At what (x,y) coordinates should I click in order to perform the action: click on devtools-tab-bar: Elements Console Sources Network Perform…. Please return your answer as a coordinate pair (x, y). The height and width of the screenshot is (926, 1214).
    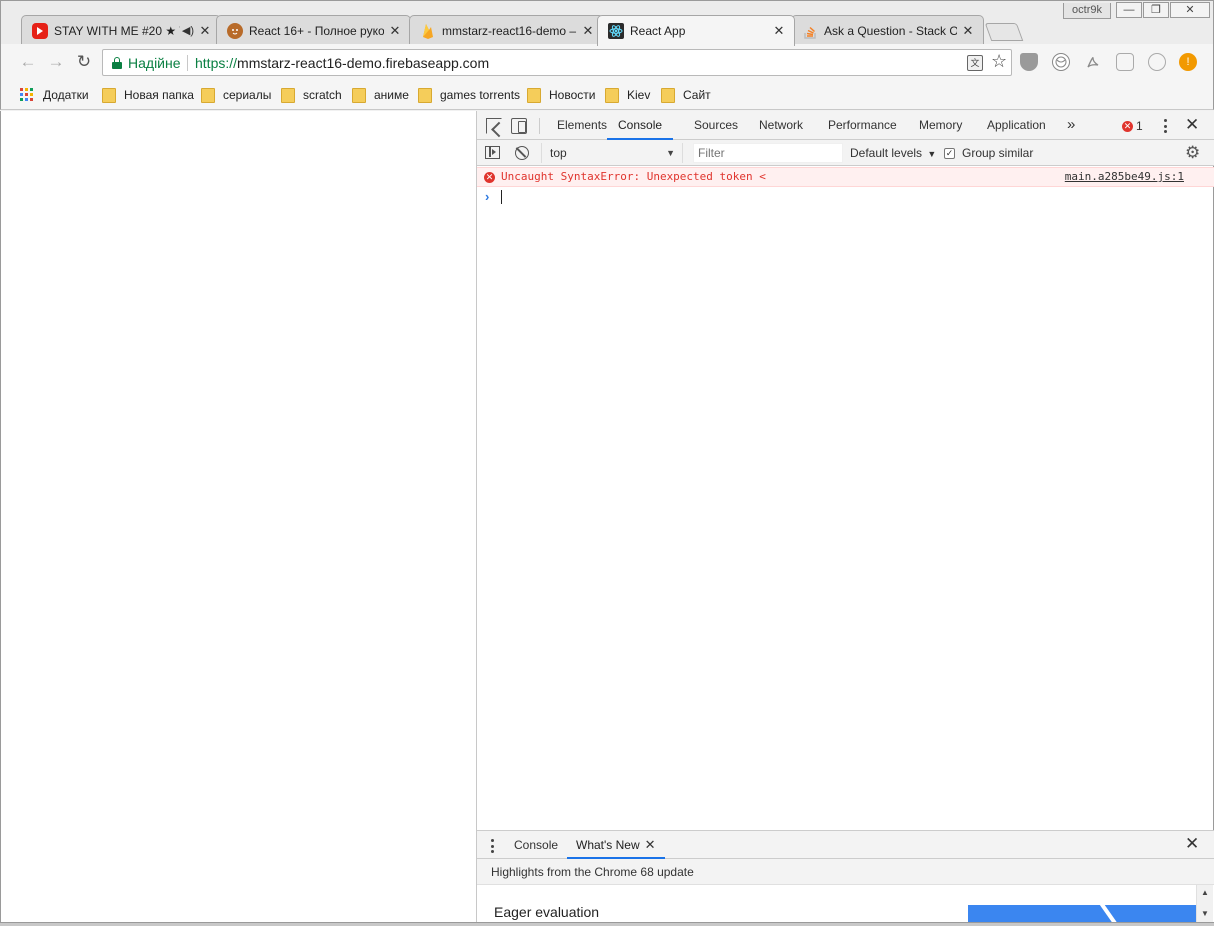
    Looking at the image, I should click on (845, 125).